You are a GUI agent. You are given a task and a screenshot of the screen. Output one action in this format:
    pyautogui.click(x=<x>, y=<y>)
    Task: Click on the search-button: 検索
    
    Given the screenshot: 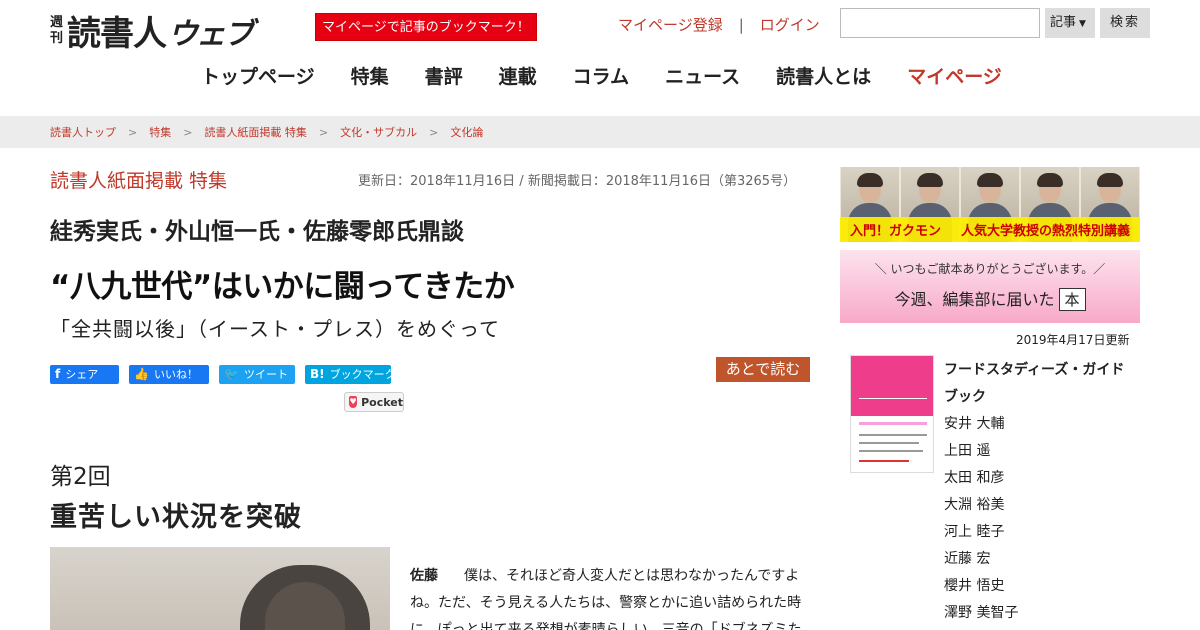 What is the action you would take?
    pyautogui.click(x=1125, y=23)
    